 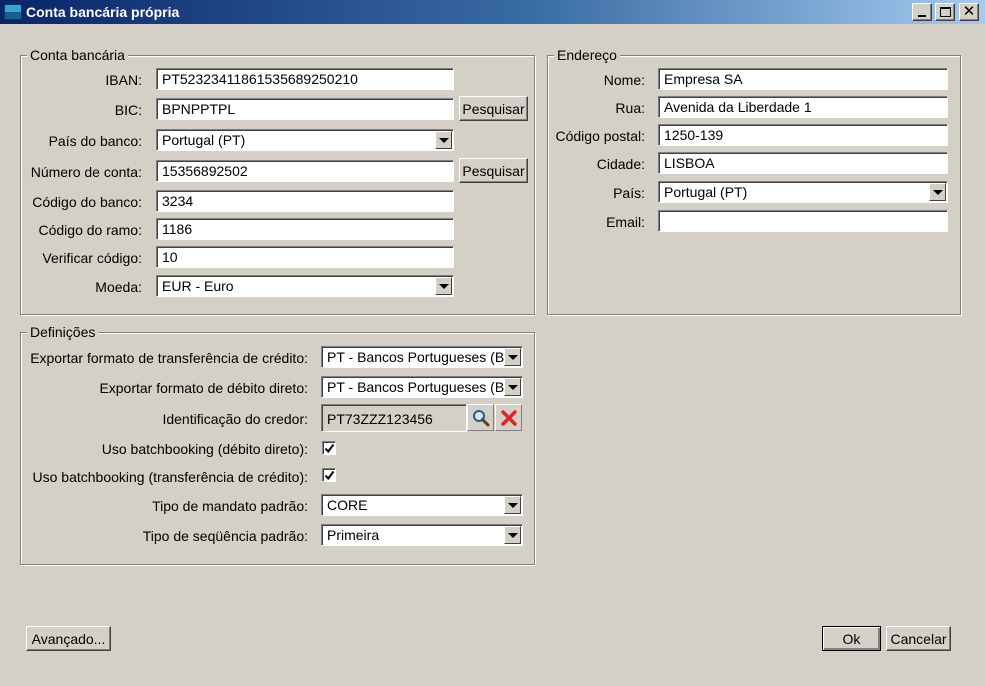 What do you see at coordinates (353, 535) in the screenshot?
I see `sequence-type-value: Primeira` at bounding box center [353, 535].